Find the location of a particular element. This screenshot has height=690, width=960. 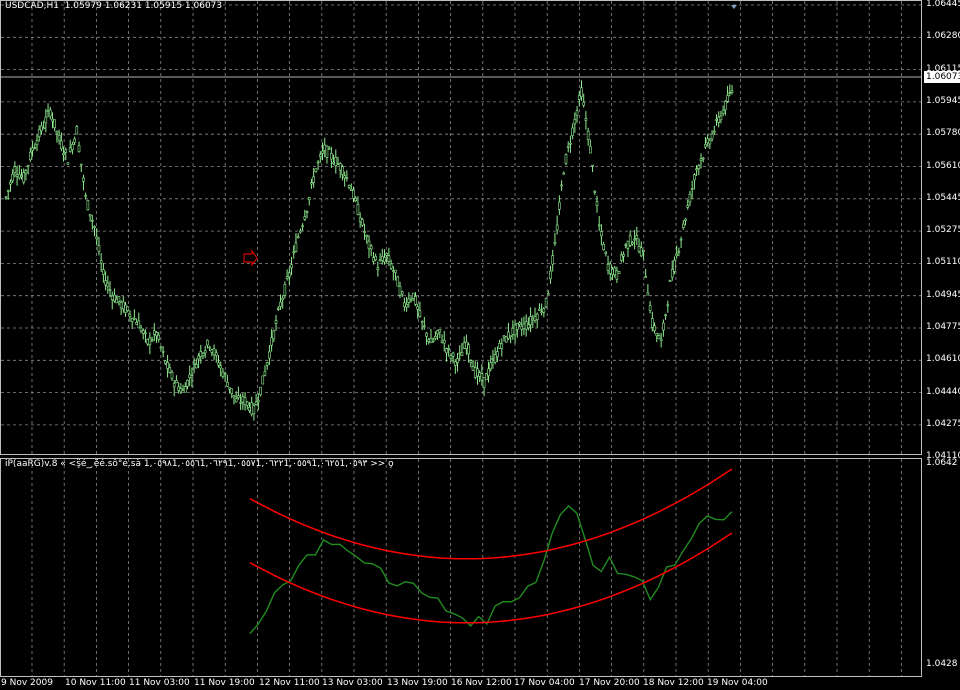

price-tick-label: 1.06445 is located at coordinates (943, 4).